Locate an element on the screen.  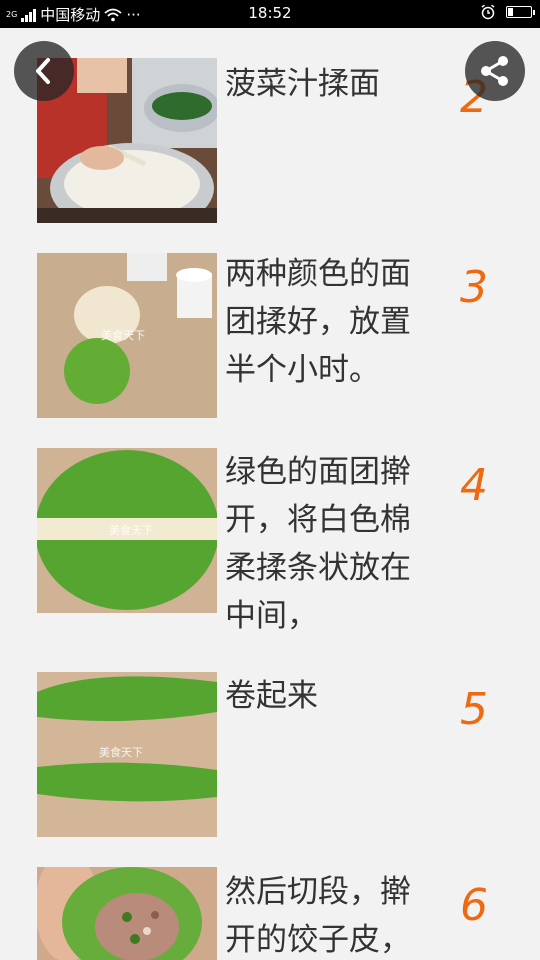
battery-icon is located at coordinates (520, 12).